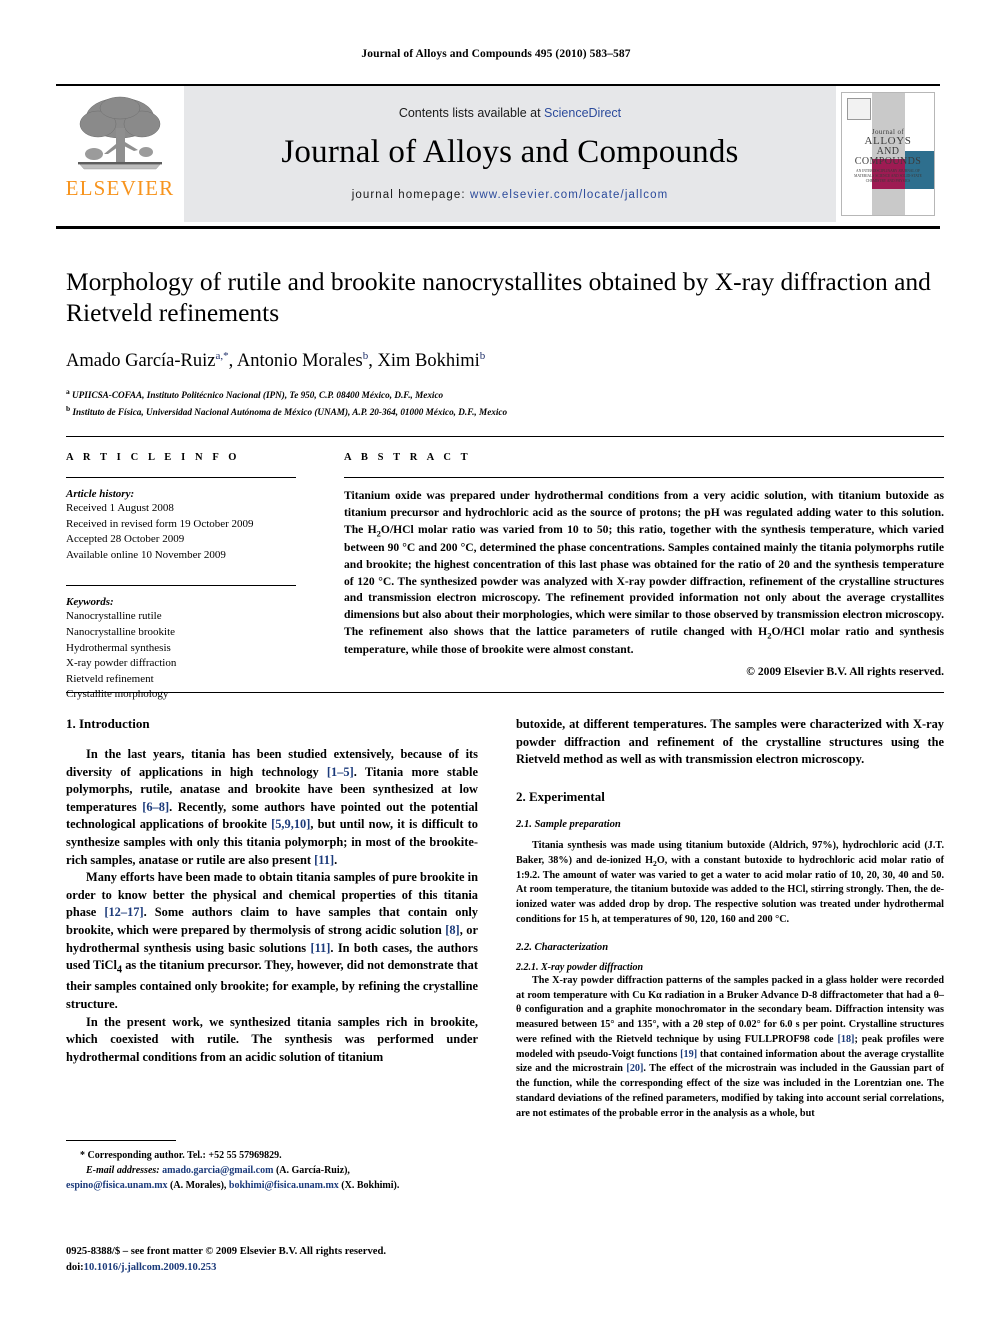 This screenshot has width=992, height=1323. I want to click on contents-prefix: Contents lists available at, so click(471, 112).